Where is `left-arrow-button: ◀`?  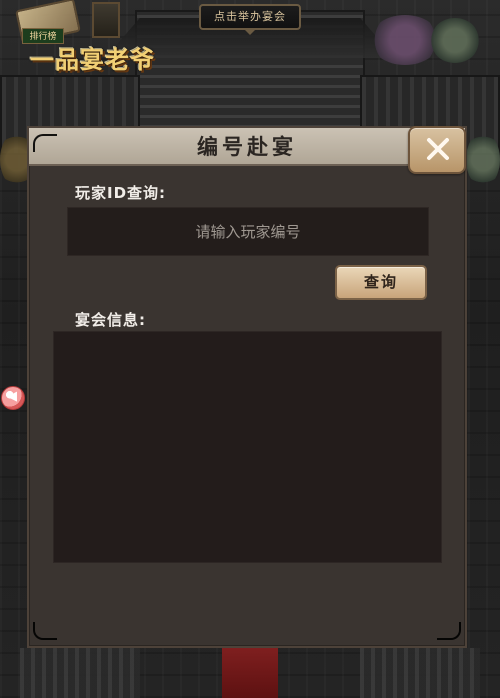 left-arrow-button: ◀ is located at coordinates (13, 398).